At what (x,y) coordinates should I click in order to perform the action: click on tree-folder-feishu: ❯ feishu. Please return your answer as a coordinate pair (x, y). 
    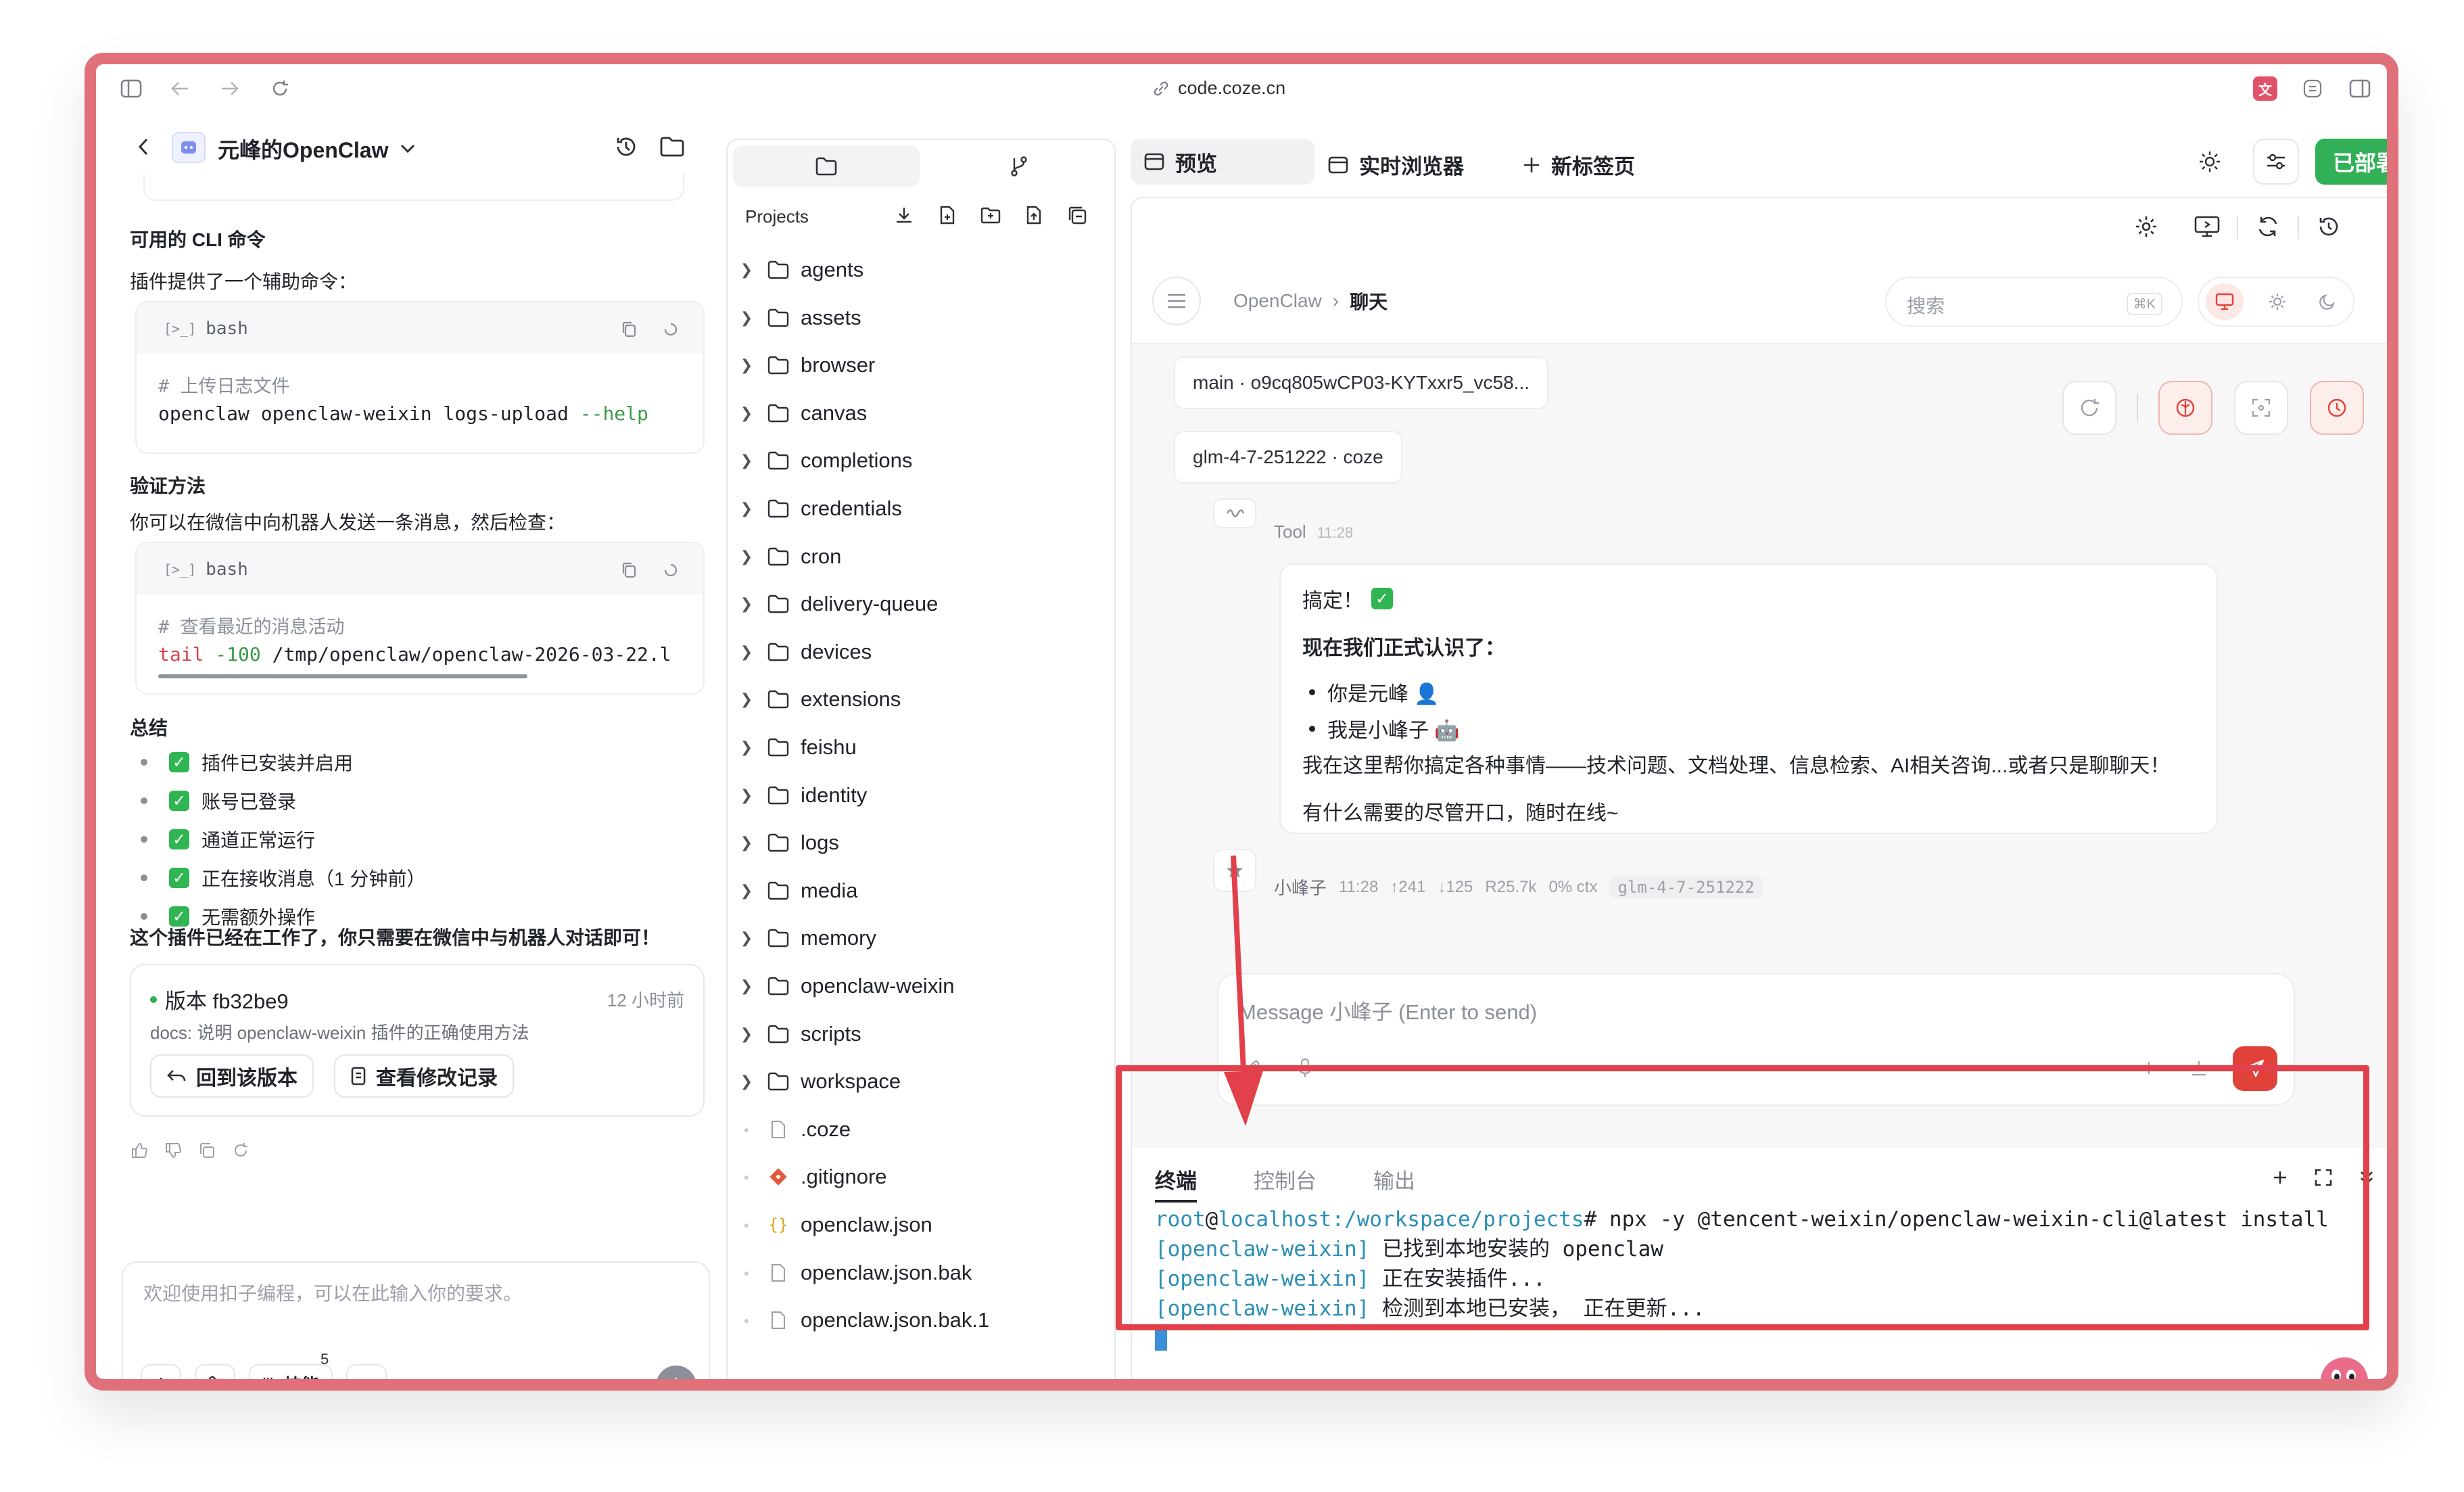
    Looking at the image, I should click on (795, 747).